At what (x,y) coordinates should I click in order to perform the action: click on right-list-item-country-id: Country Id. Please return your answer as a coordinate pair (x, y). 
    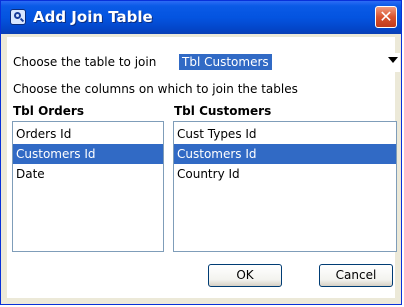
    Looking at the image, I should click on (285, 174).